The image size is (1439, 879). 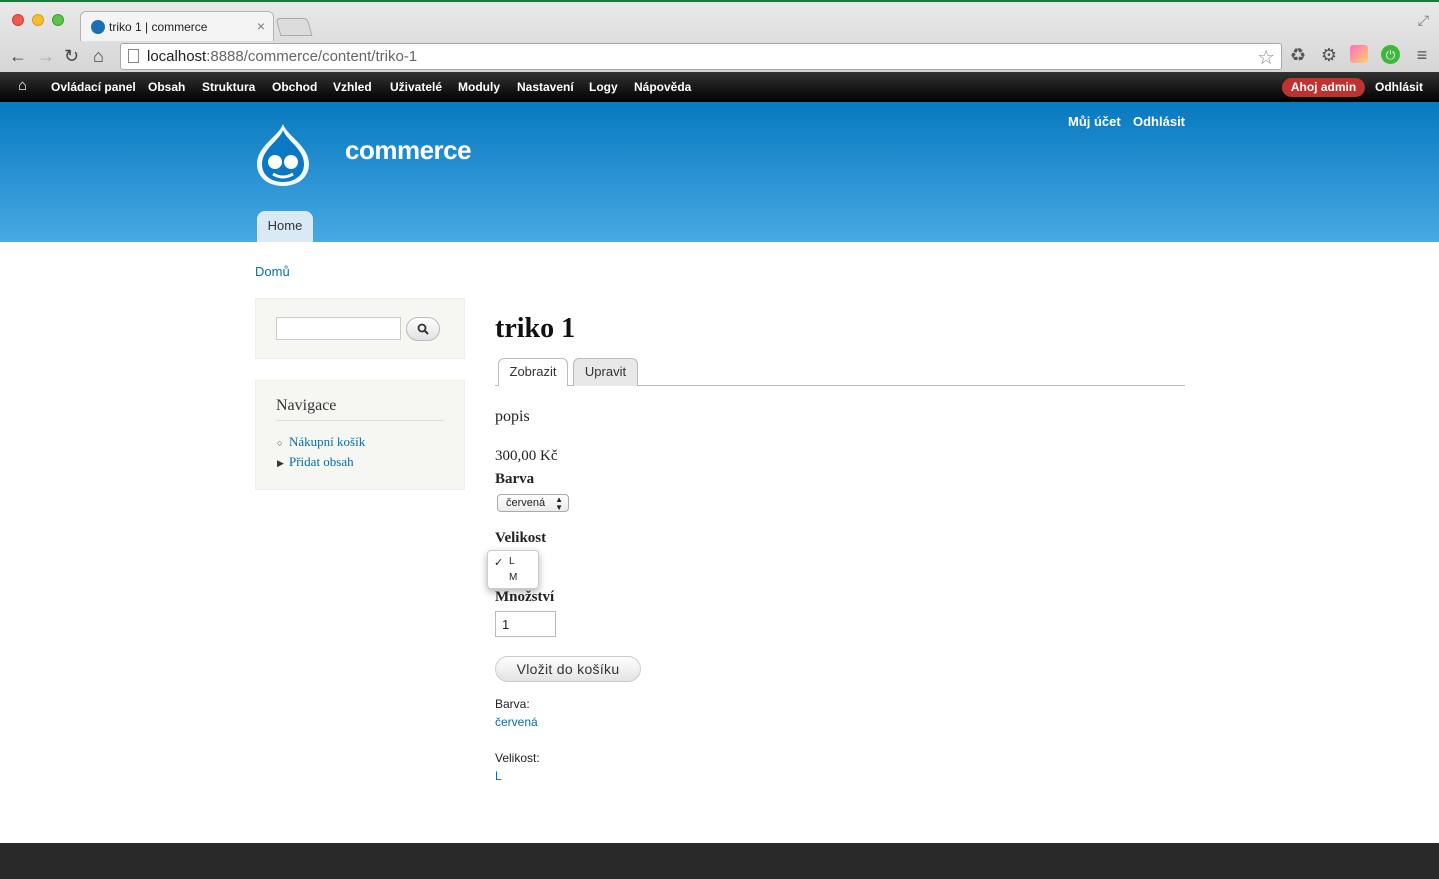 What do you see at coordinates (416, 87) in the screenshot?
I see `toolbar-item-users: Uživatelé` at bounding box center [416, 87].